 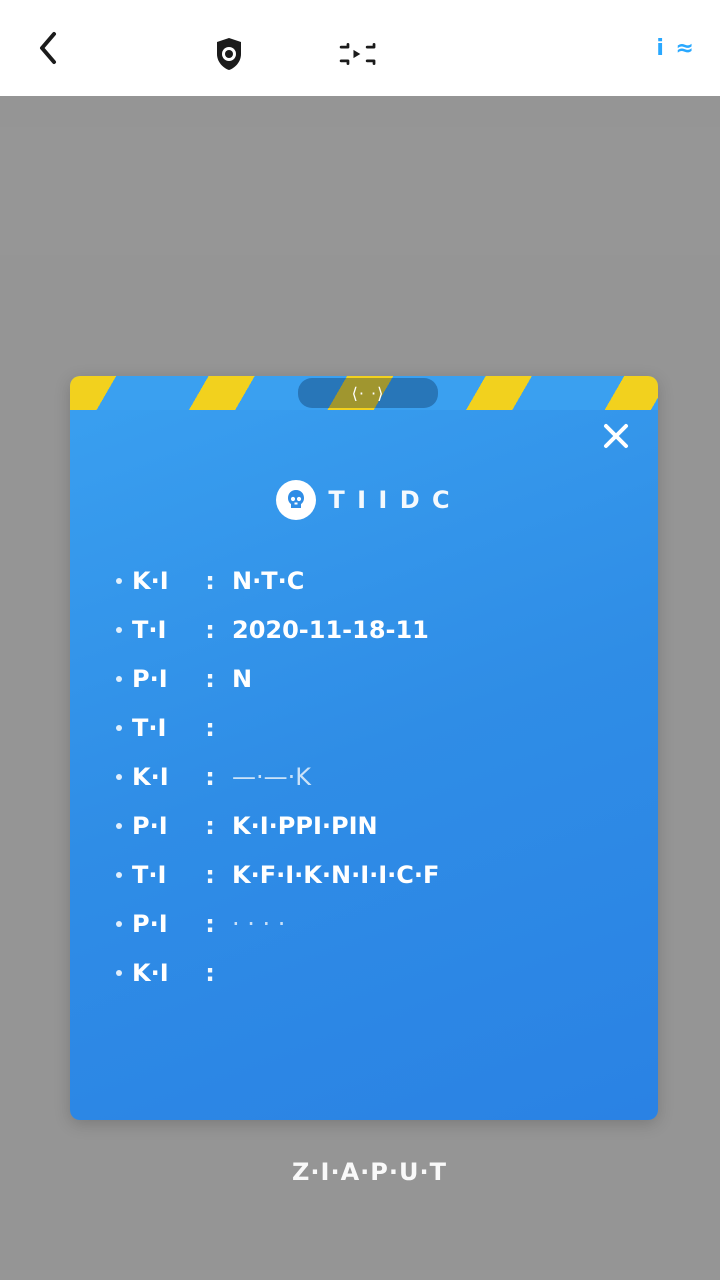 What do you see at coordinates (376, 972) in the screenshot?
I see `info-row: K·I :` at bounding box center [376, 972].